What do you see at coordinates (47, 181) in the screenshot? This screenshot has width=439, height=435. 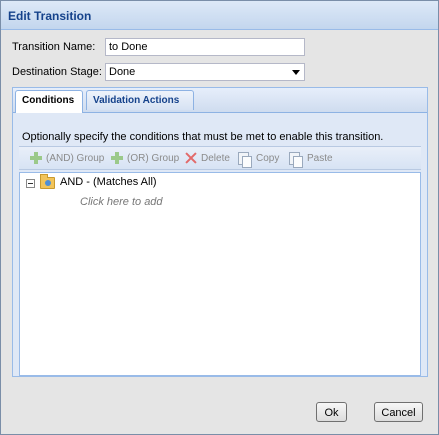 I see `folder-icon` at bounding box center [47, 181].